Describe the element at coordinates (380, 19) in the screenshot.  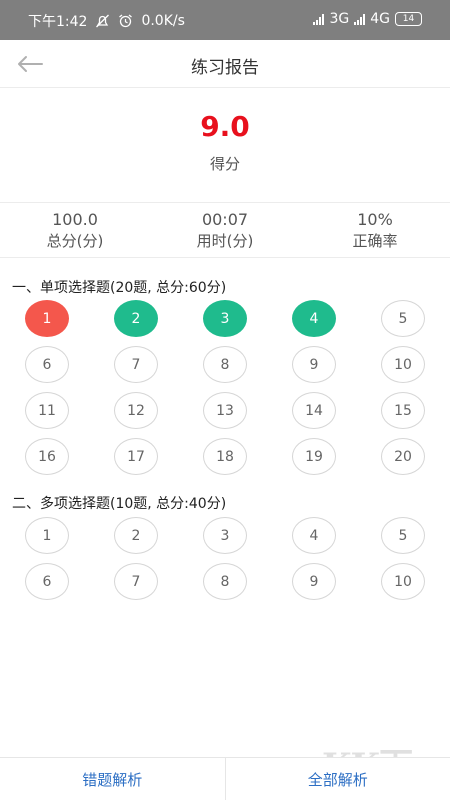
I see `network-type-2: 4G` at that location.